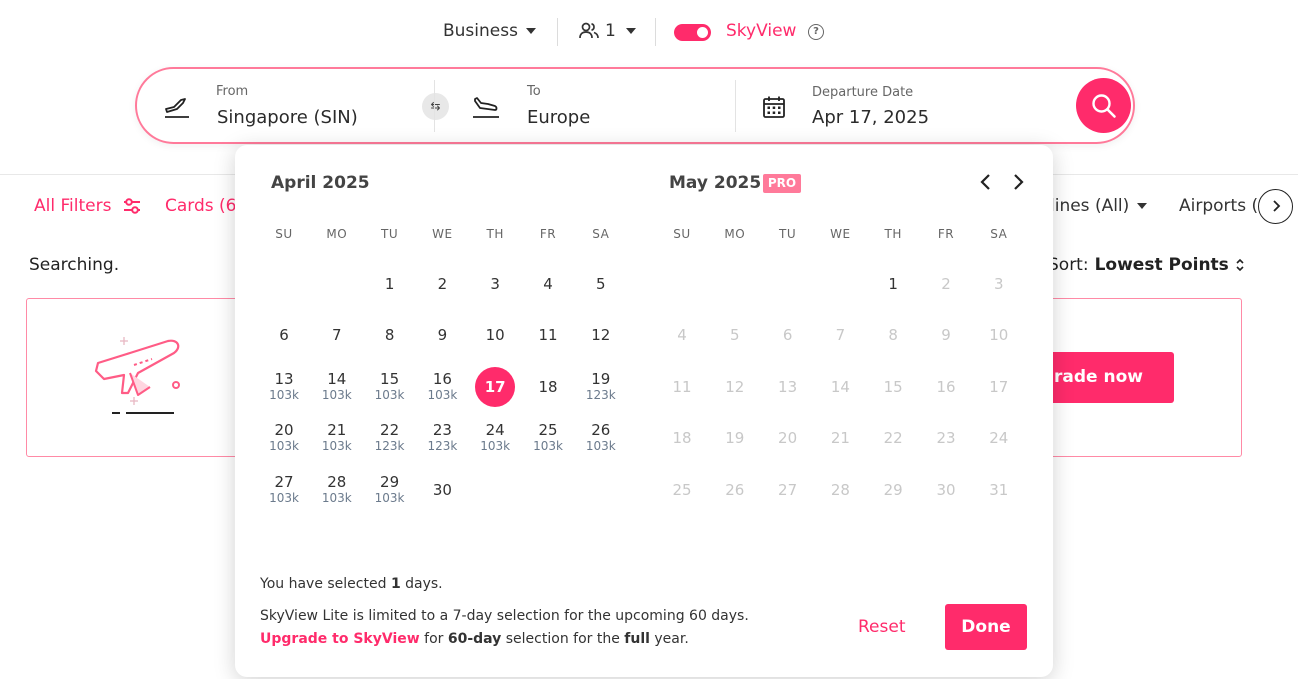 The width and height of the screenshot is (1298, 679). Describe the element at coordinates (433, 639) in the screenshot. I see `upgrade-text: for` at that location.